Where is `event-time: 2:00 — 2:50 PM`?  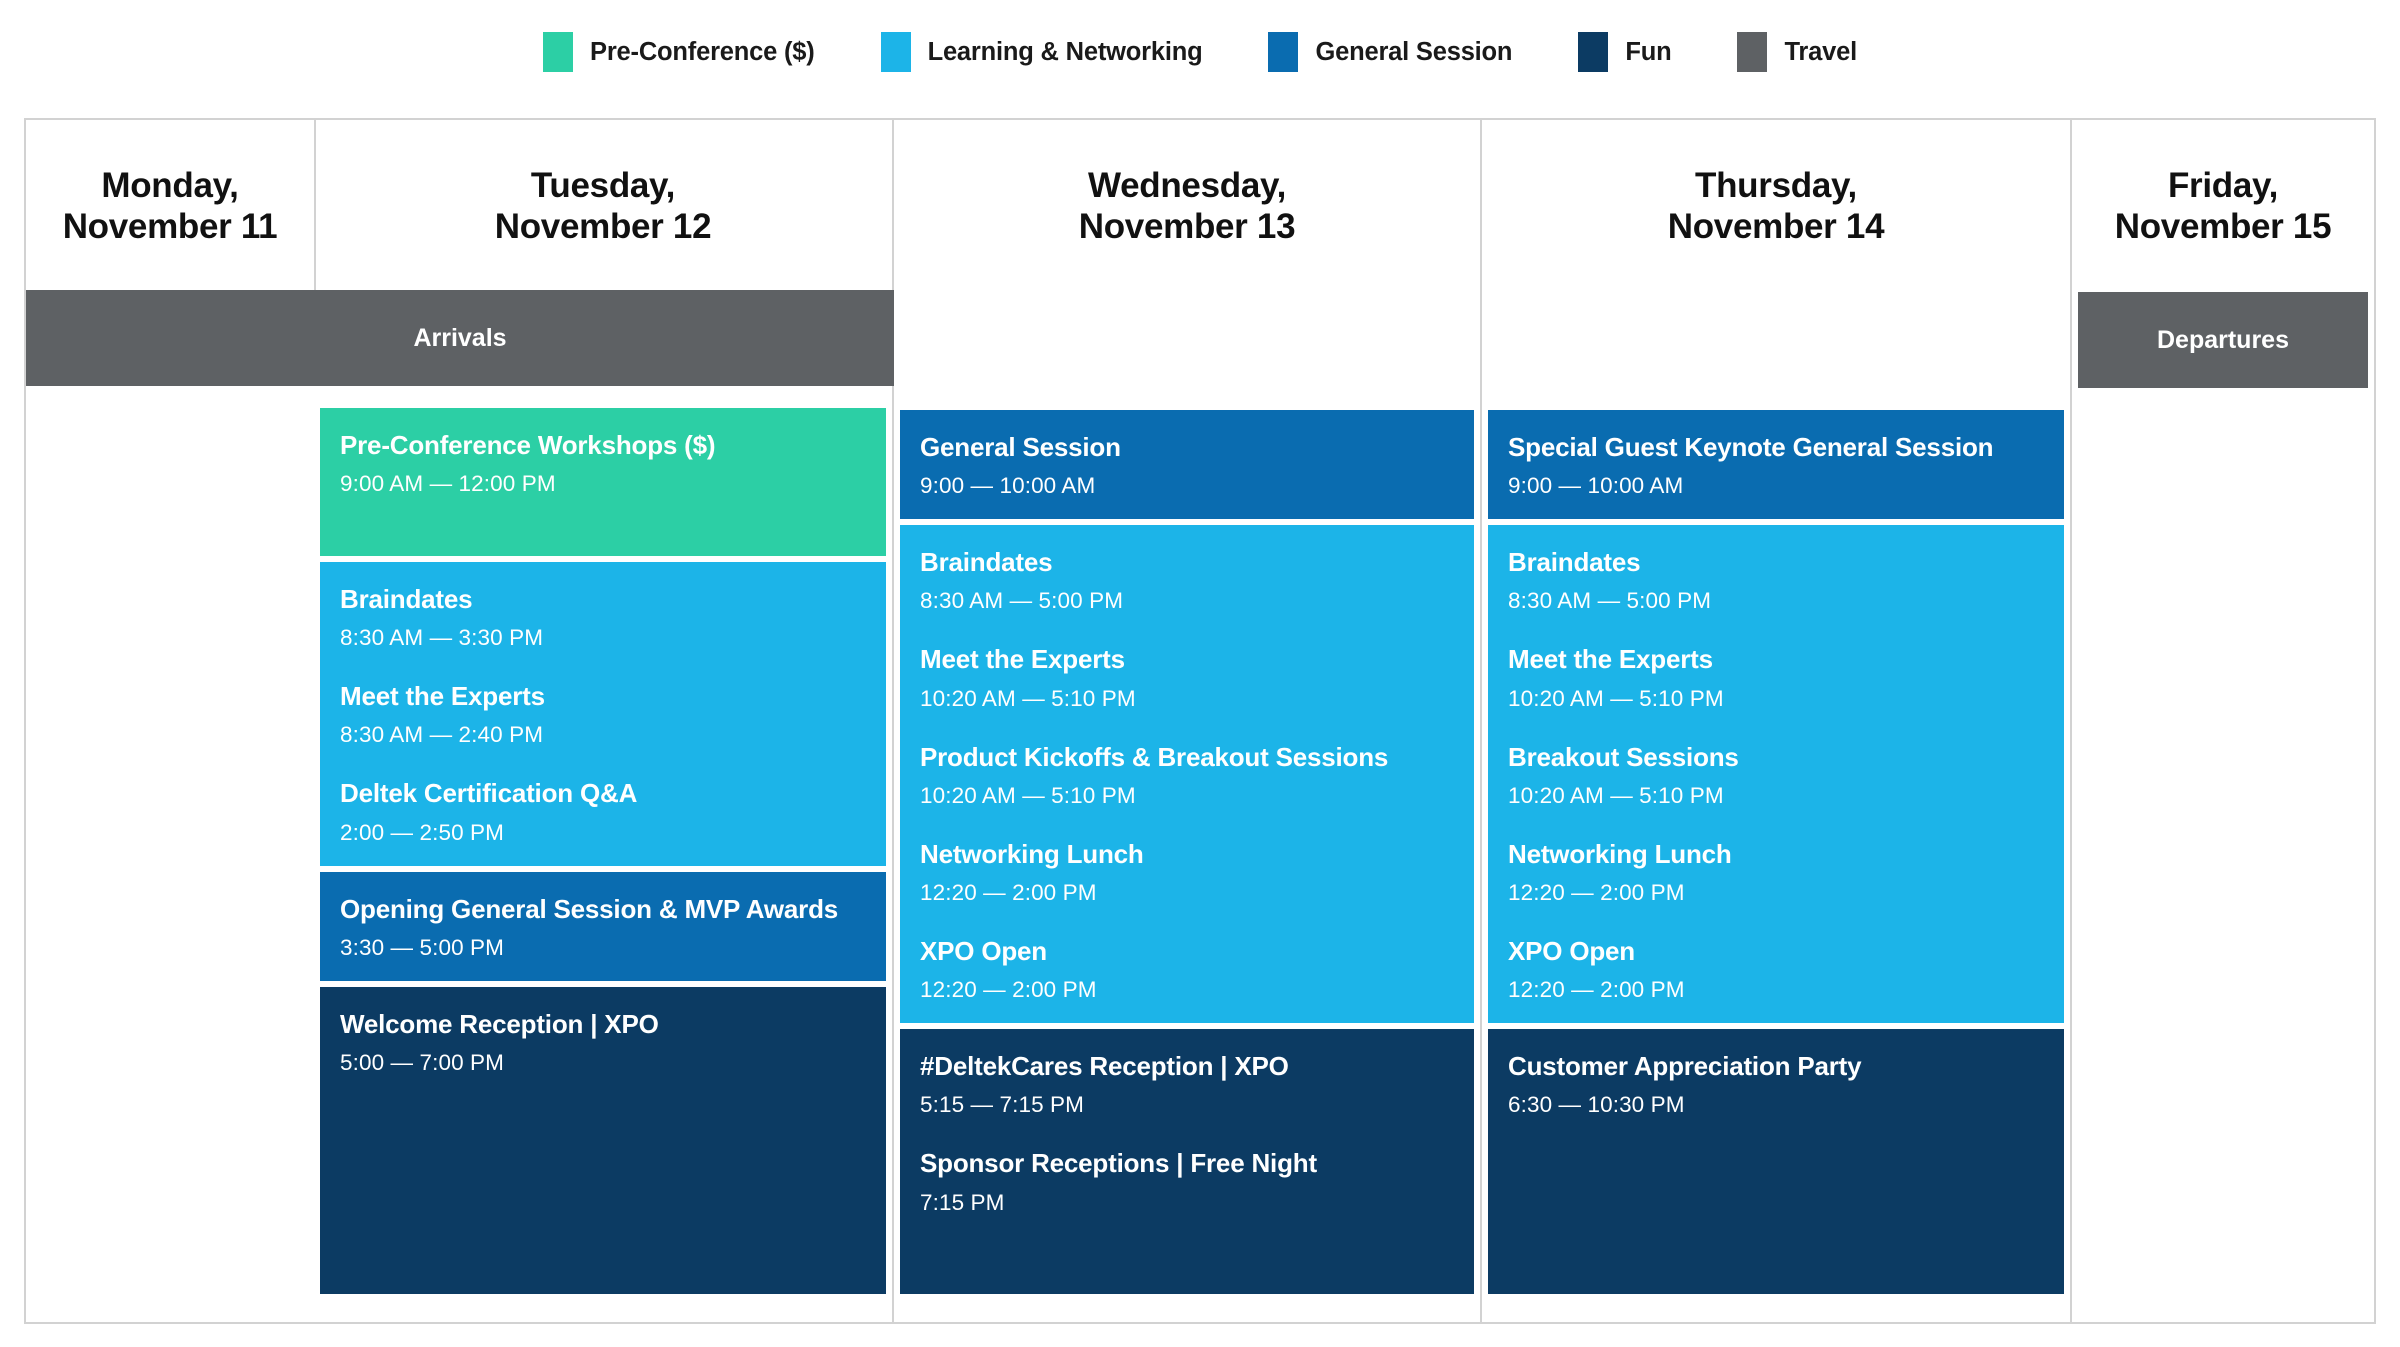
event-time: 2:00 — 2:50 PM is located at coordinates (422, 832).